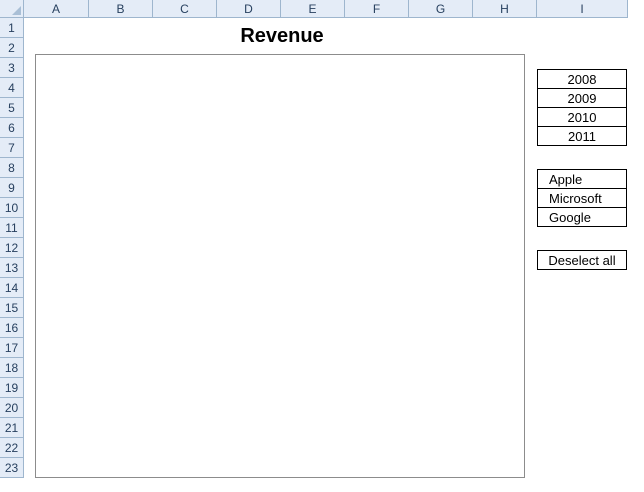 This screenshot has width=644, height=492. I want to click on year-button-group: 2008 2009 2010 2011, so click(582, 107).